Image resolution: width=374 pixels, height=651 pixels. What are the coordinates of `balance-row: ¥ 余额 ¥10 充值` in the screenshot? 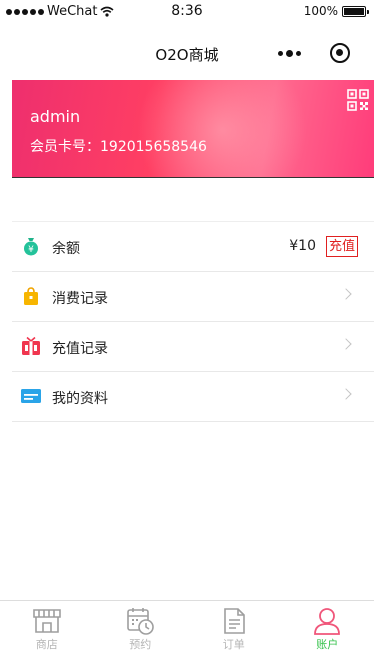 It's located at (193, 247).